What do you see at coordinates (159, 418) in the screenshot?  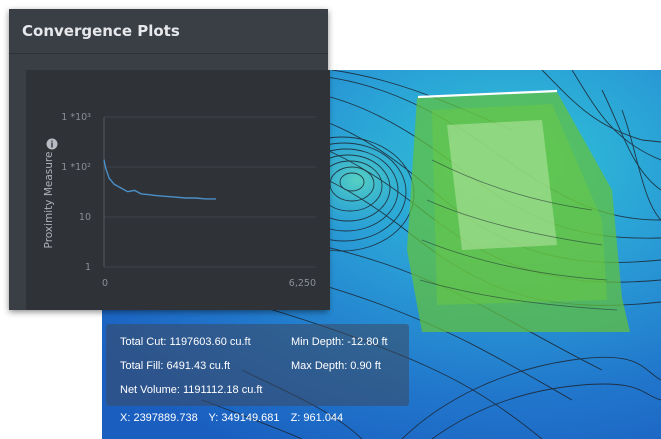 I see `coord-x: X: 2397889.738` at bounding box center [159, 418].